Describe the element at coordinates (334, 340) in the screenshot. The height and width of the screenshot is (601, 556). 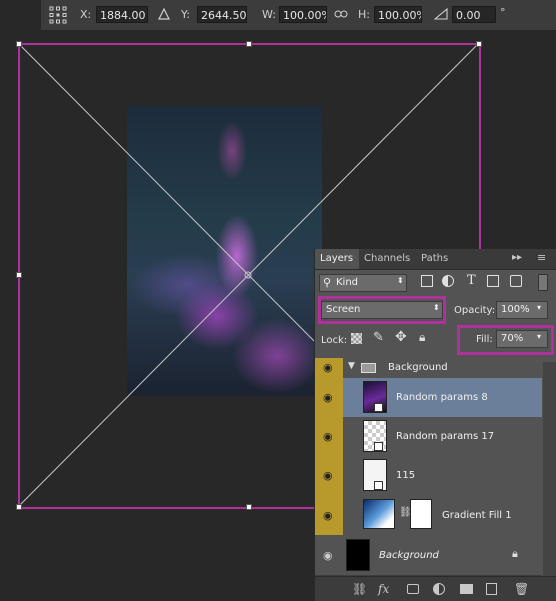
I see `lock-label: Lock:` at that location.